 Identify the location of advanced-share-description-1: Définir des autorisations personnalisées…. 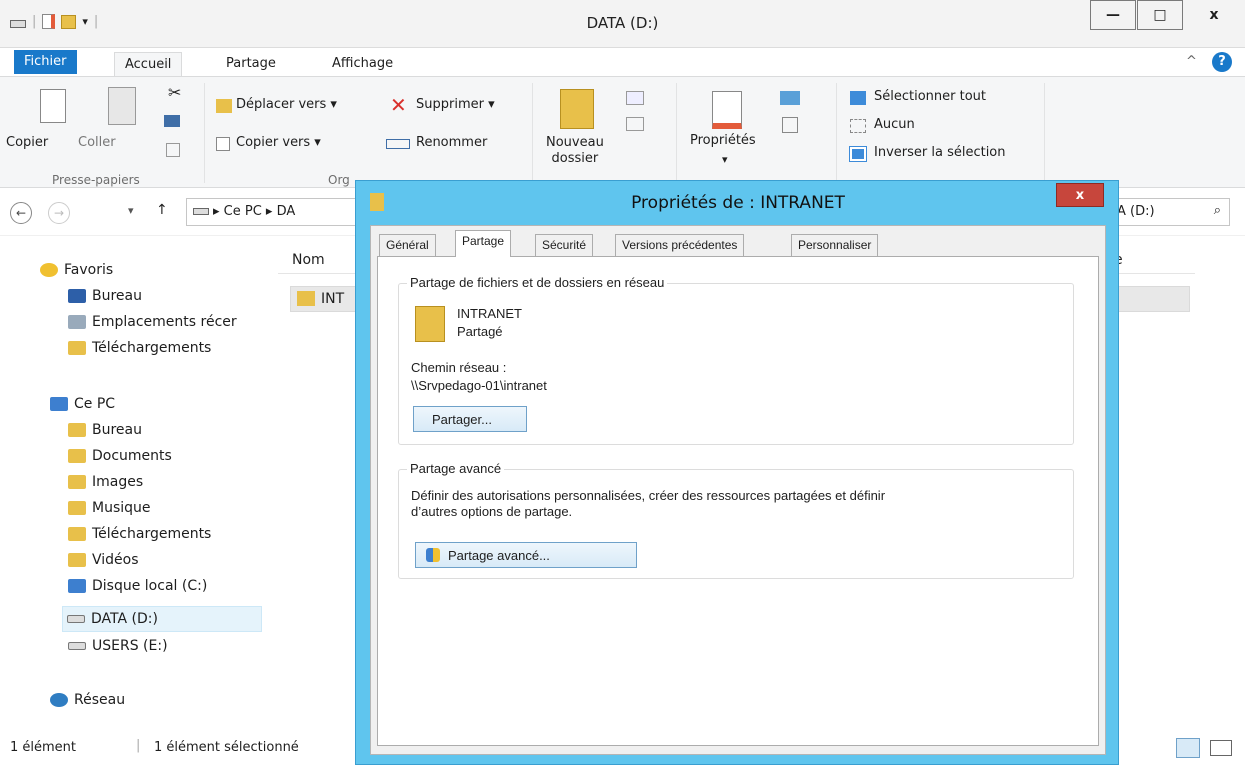
(648, 495).